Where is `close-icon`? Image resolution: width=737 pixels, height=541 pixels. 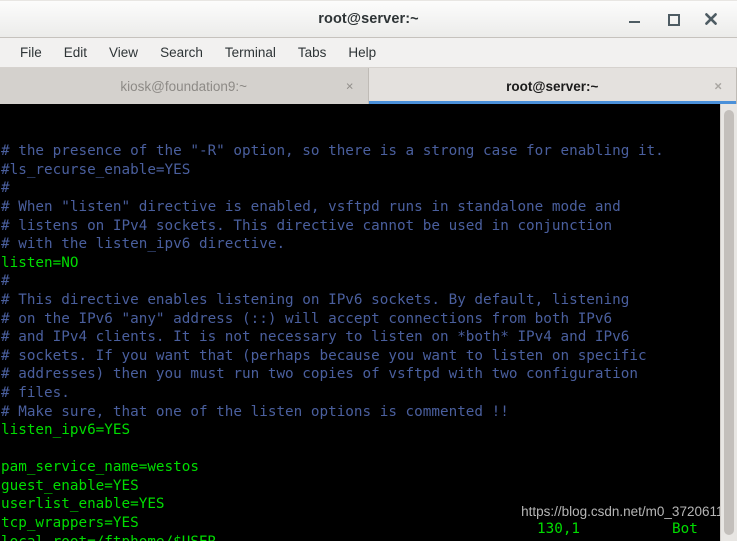 close-icon is located at coordinates (711, 19).